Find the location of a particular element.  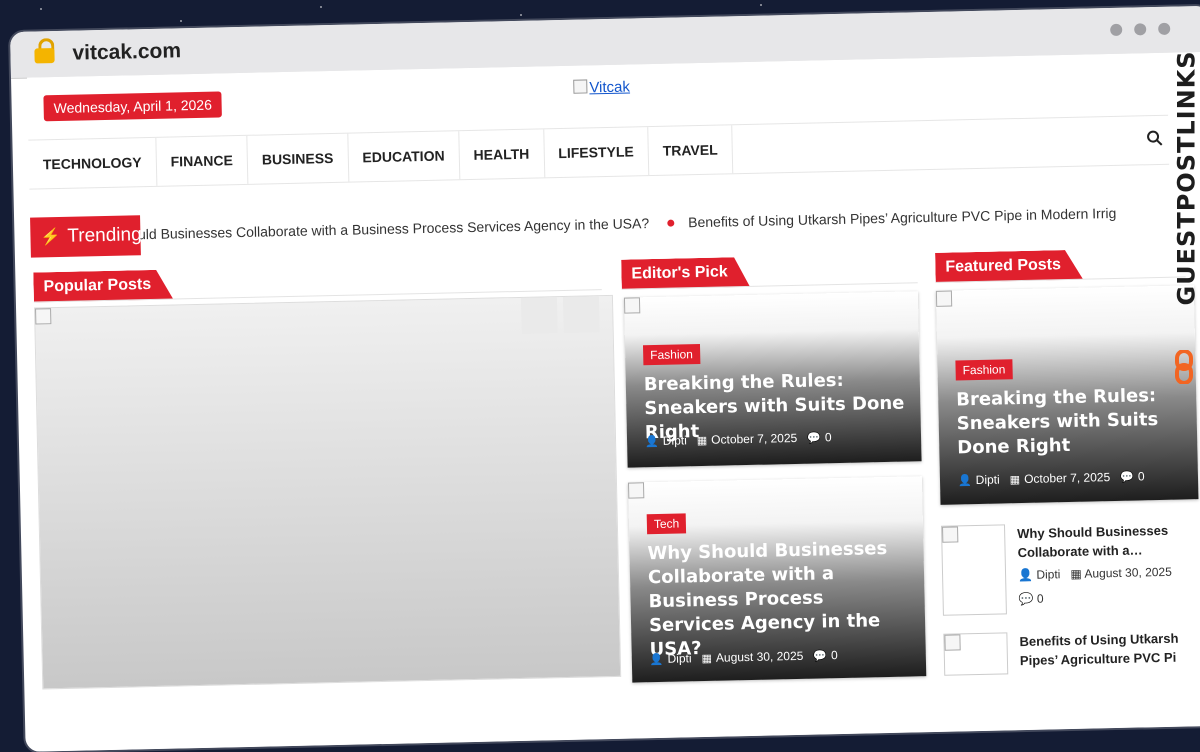

logo-alt-text: Vitcak is located at coordinates (610, 87).